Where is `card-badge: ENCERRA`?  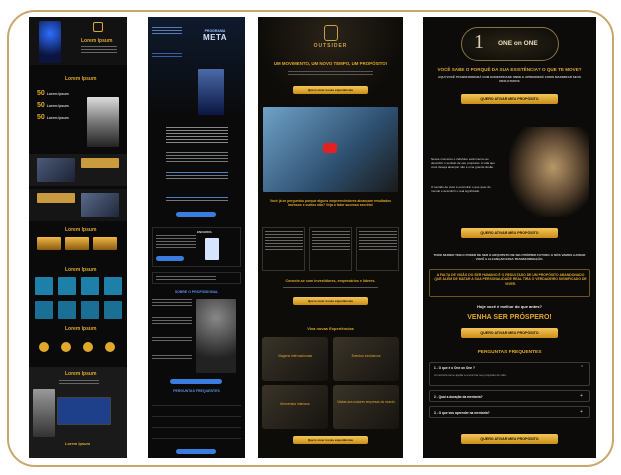
card-badge: ENCERRA is located at coordinates (204, 232).